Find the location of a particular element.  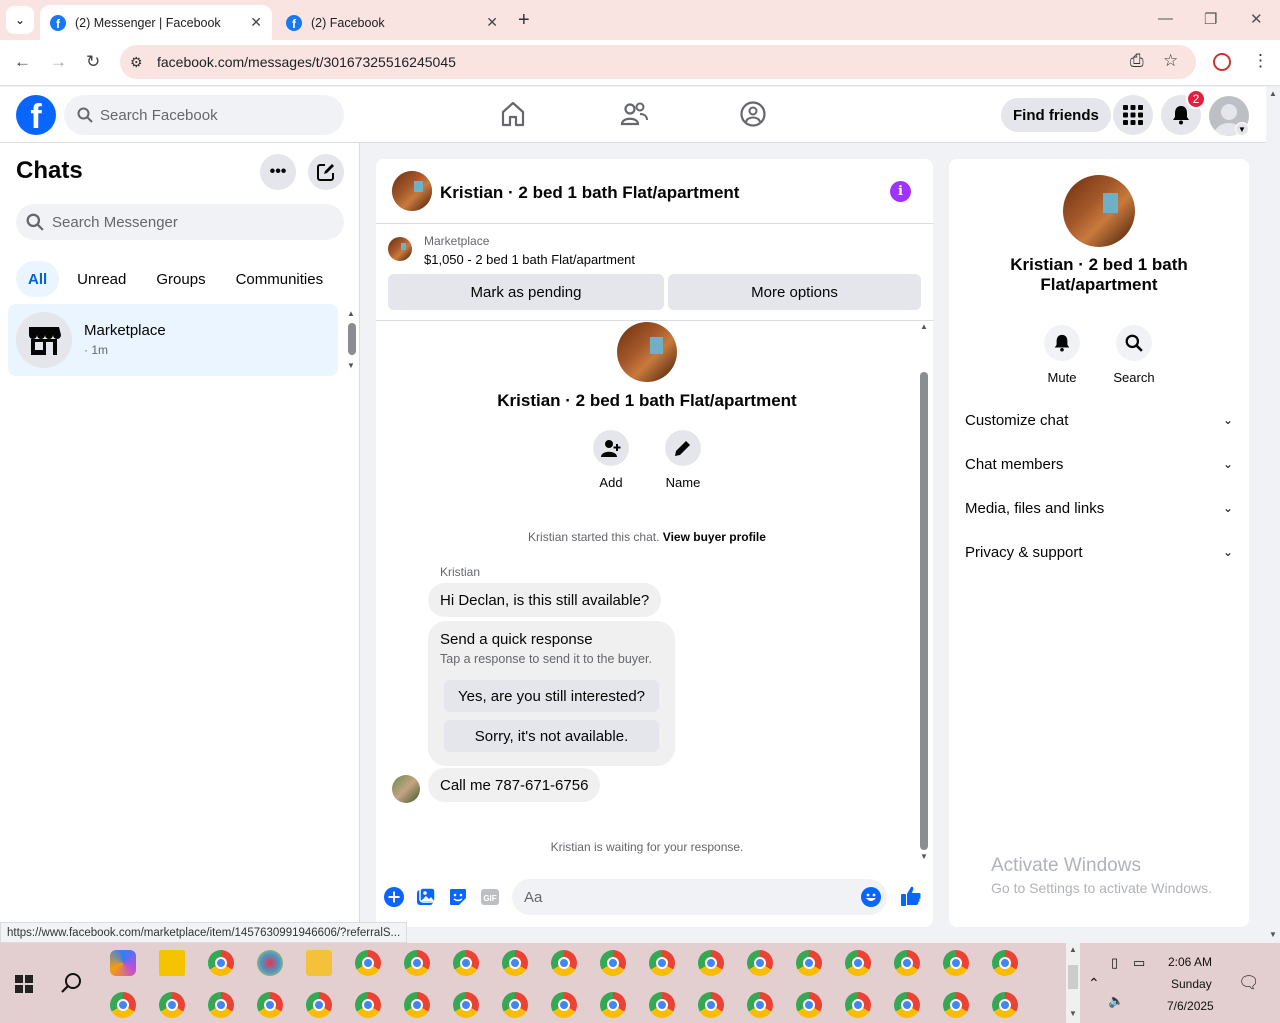

clock-date: 7/6/2025 is located at coordinates (1190, 1006).